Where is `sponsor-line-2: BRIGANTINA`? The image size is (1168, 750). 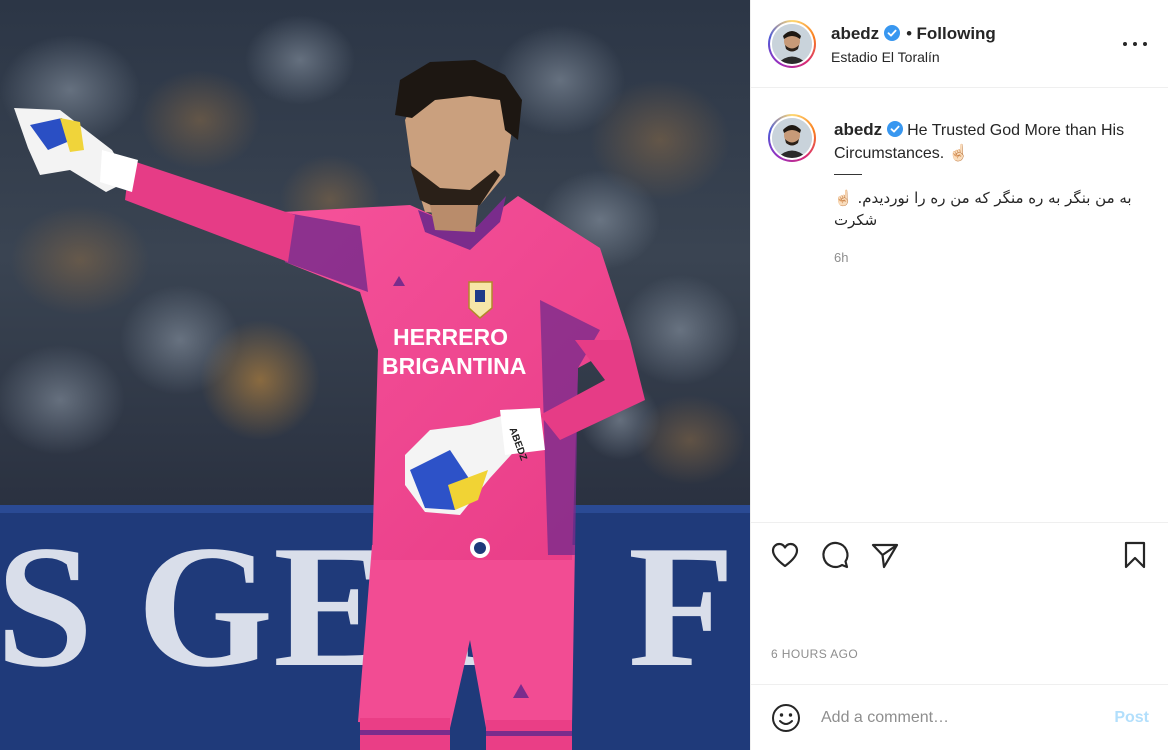 sponsor-line-2: BRIGANTINA is located at coordinates (454, 366).